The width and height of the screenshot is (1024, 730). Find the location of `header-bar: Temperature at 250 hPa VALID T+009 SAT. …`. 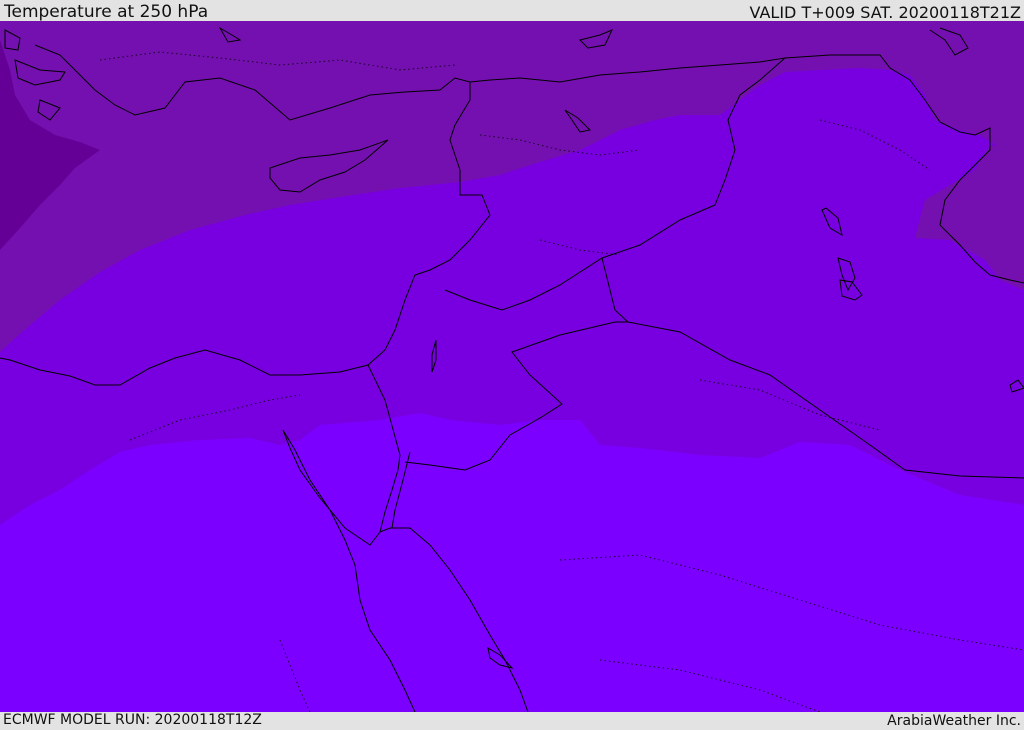

header-bar: Temperature at 250 hPa VALID T+009 SAT. … is located at coordinates (512, 11).